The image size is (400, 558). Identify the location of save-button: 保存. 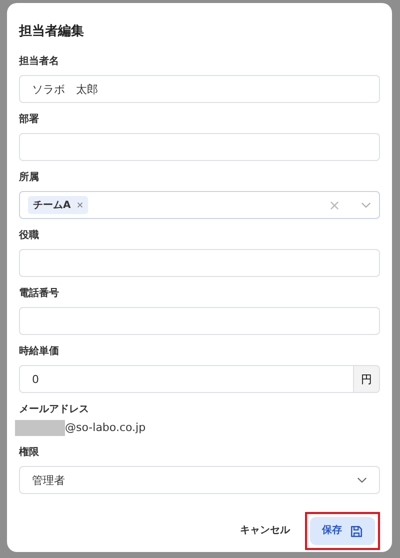
(342, 531).